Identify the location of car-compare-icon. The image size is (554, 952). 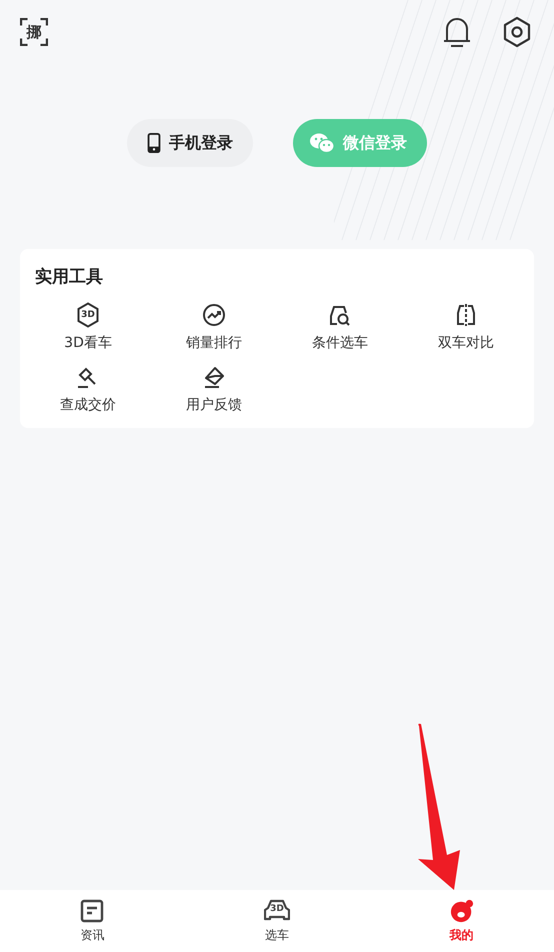
(466, 315).